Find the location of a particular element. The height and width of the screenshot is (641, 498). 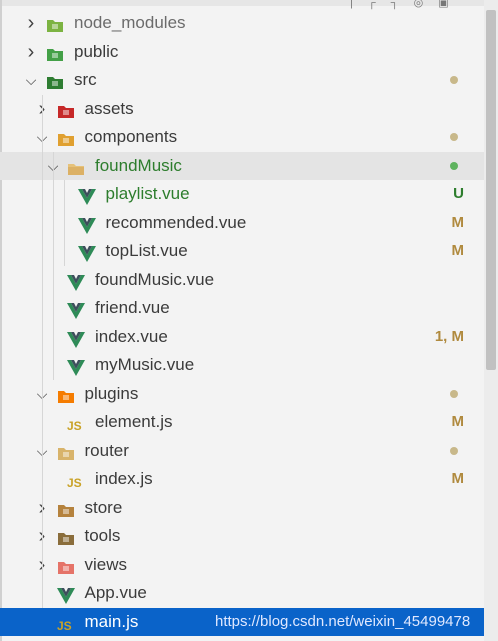

public-folder-icon is located at coordinates (55, 52).